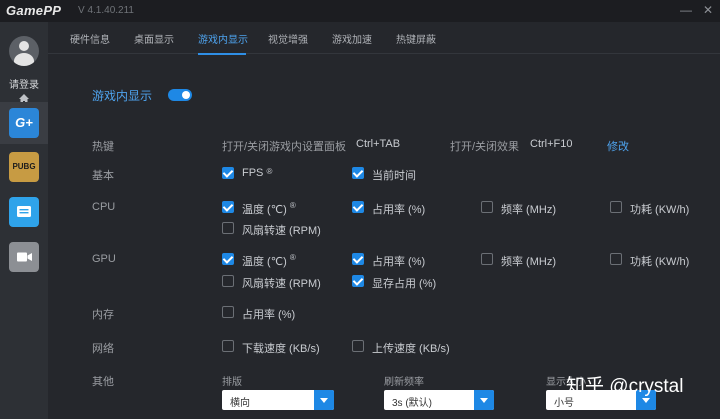 Image resolution: width=720 pixels, height=419 pixels. I want to click on gpu-usage-label: 占用率 (%), so click(399, 262).